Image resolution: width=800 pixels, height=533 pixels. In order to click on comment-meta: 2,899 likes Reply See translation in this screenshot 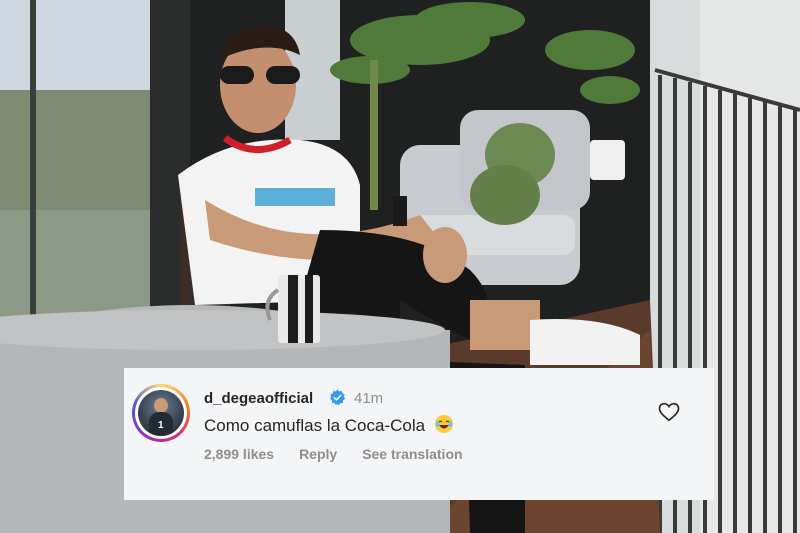, I will do `click(333, 454)`.